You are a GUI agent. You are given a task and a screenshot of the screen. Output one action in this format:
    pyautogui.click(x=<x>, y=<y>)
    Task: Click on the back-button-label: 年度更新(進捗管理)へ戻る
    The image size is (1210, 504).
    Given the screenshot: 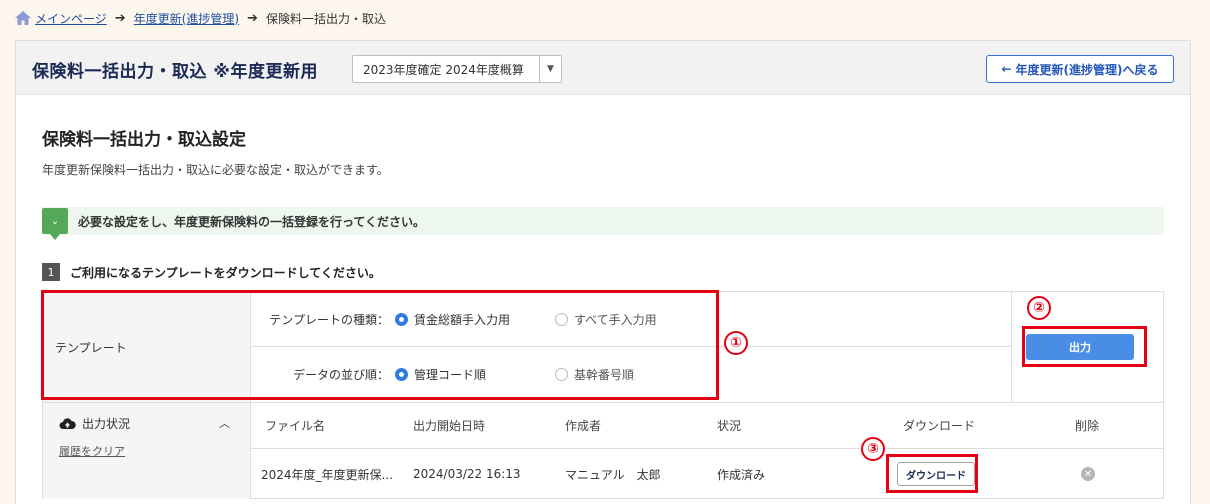 What is the action you would take?
    pyautogui.click(x=1087, y=69)
    